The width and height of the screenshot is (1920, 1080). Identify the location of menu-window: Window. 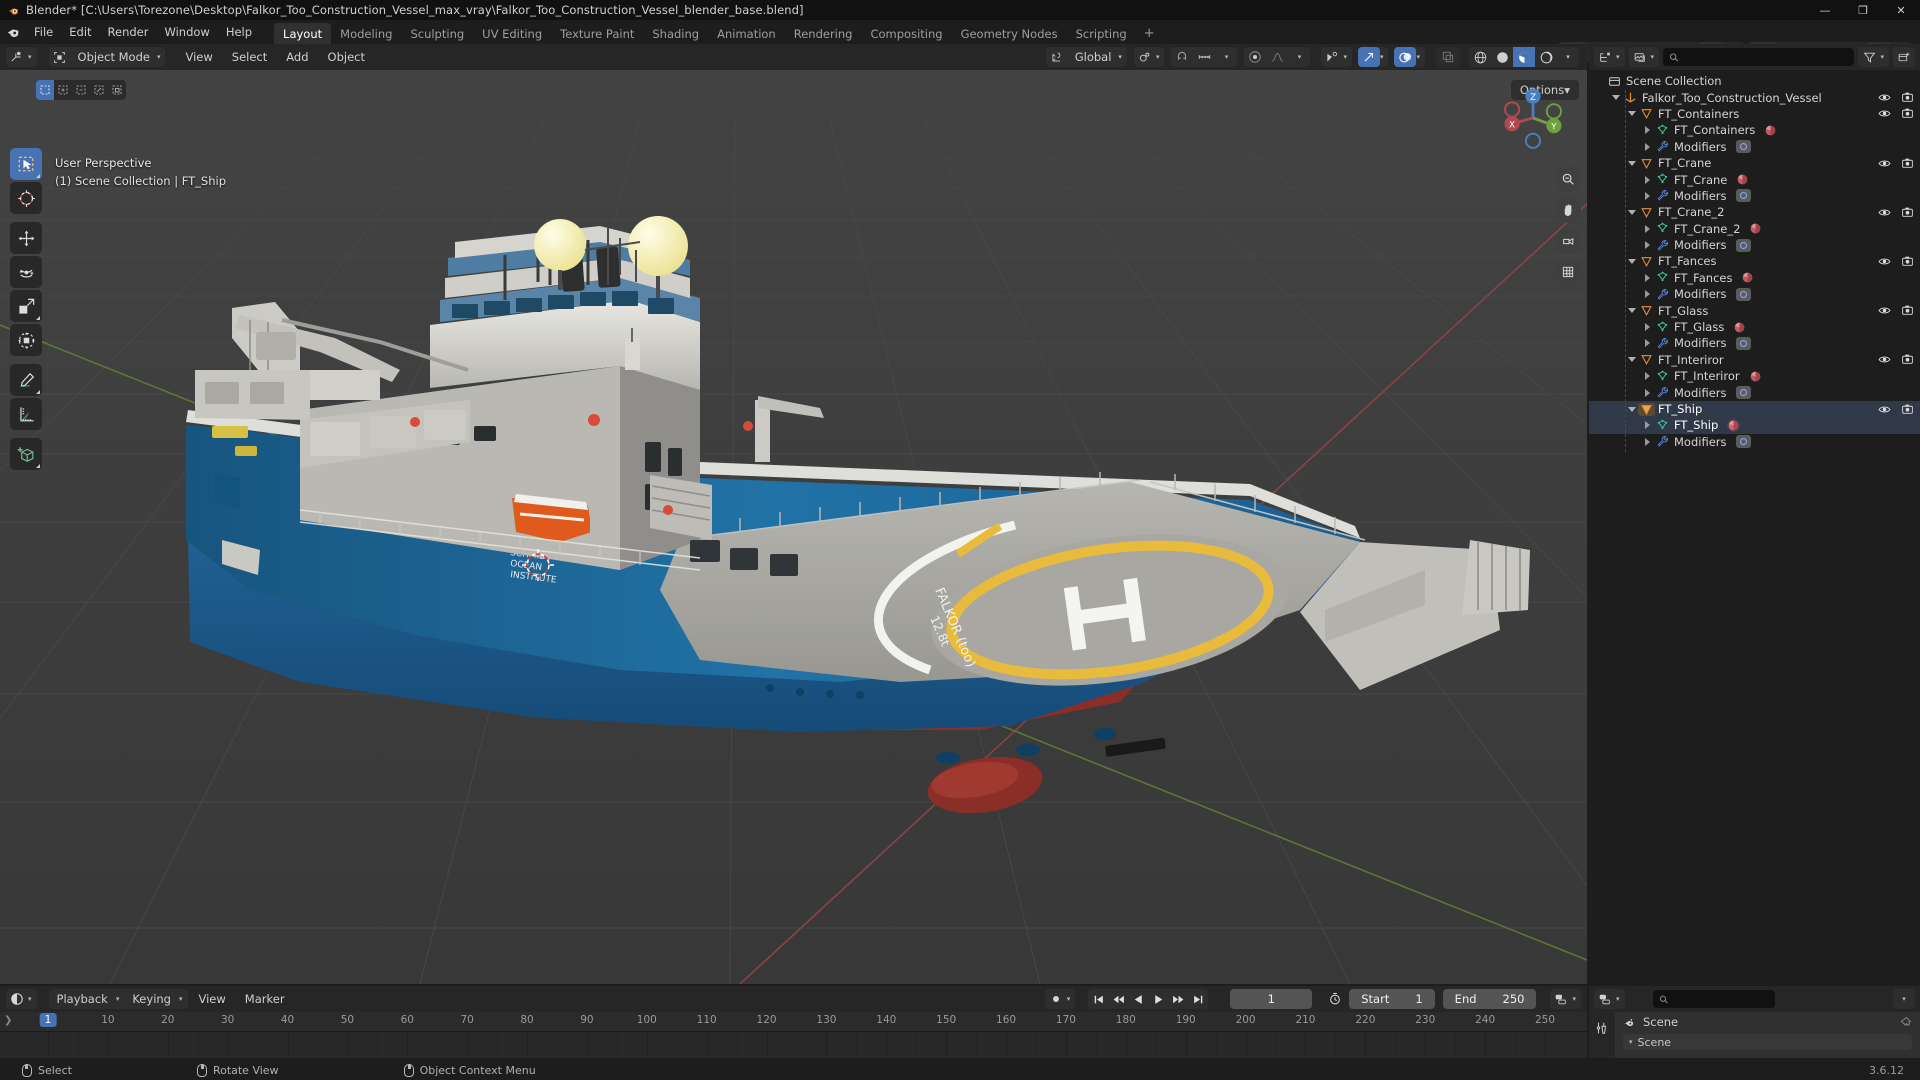
(186, 32).